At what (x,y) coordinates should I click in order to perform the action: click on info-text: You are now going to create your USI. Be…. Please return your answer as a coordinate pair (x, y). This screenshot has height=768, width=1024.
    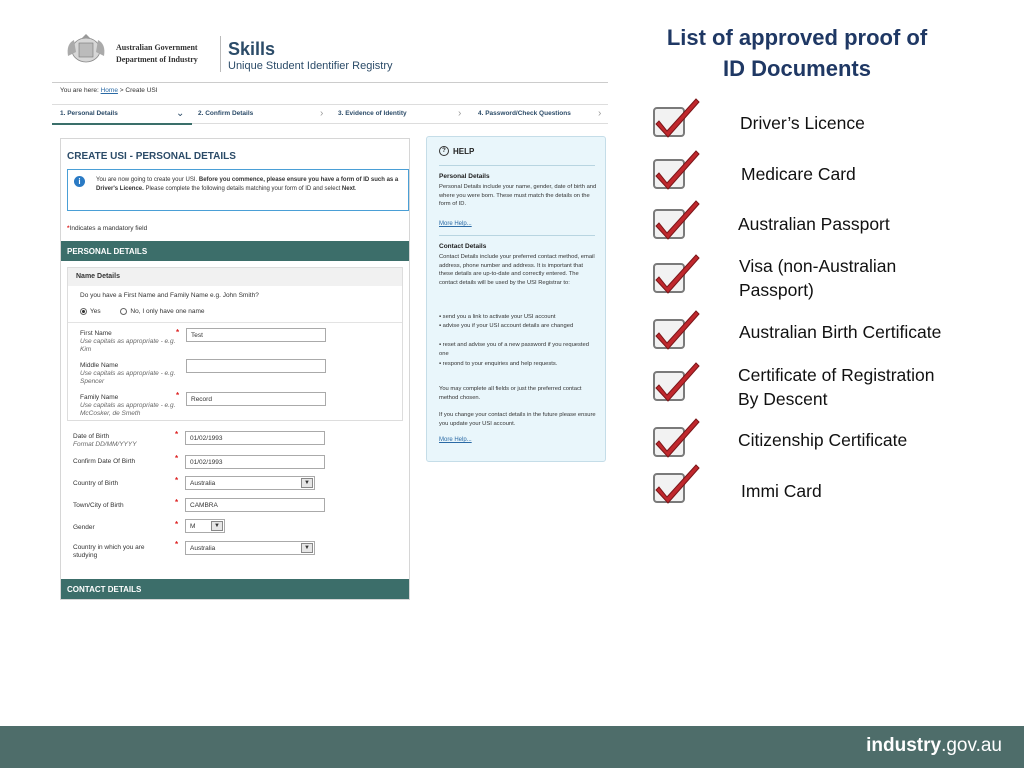
    Looking at the image, I should click on (247, 184).